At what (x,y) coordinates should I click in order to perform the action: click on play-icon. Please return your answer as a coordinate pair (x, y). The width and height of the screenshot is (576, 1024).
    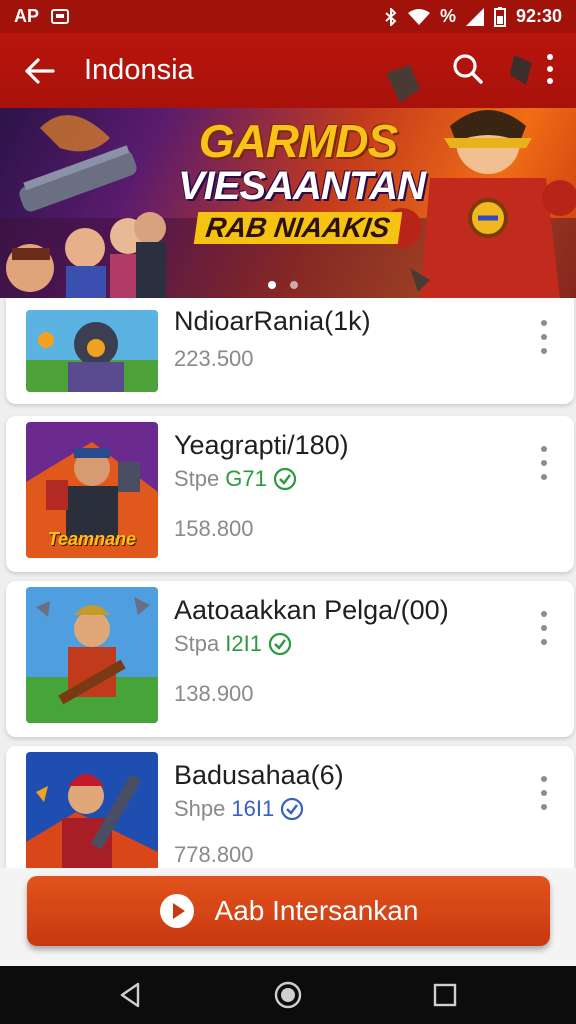
    Looking at the image, I should click on (176, 911).